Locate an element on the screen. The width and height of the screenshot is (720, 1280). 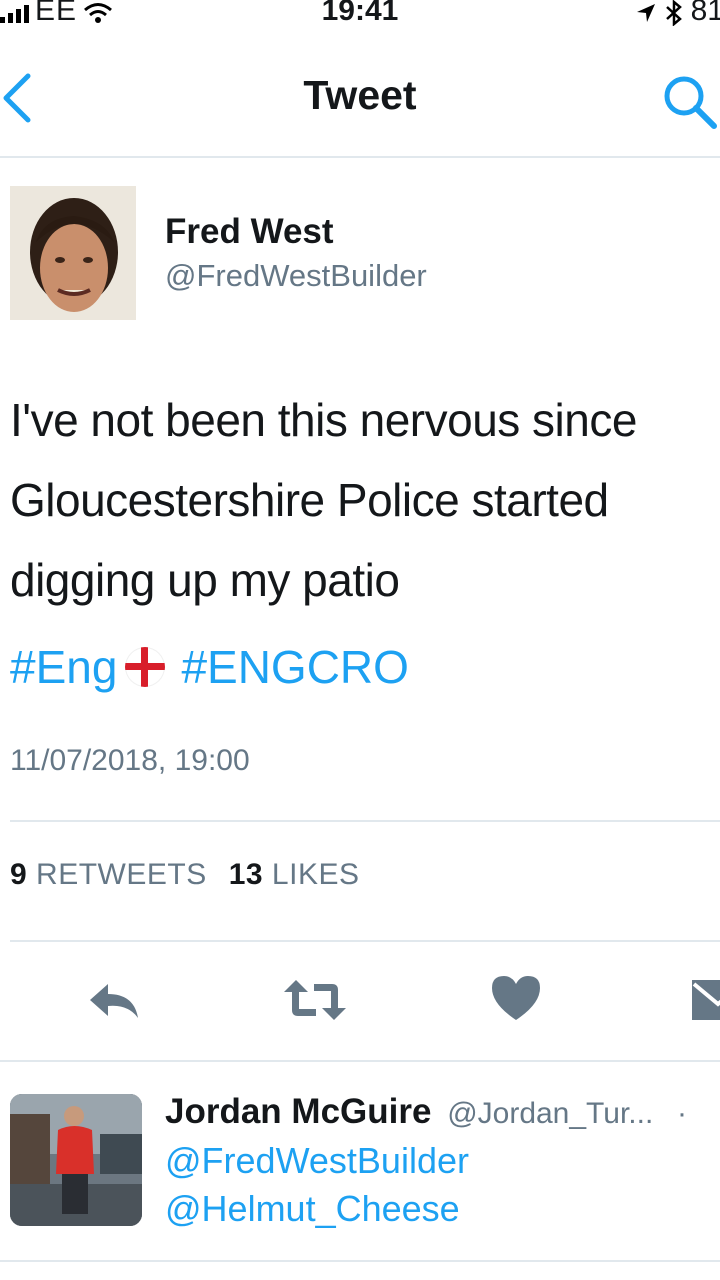
author-avatar is located at coordinates (73, 253).